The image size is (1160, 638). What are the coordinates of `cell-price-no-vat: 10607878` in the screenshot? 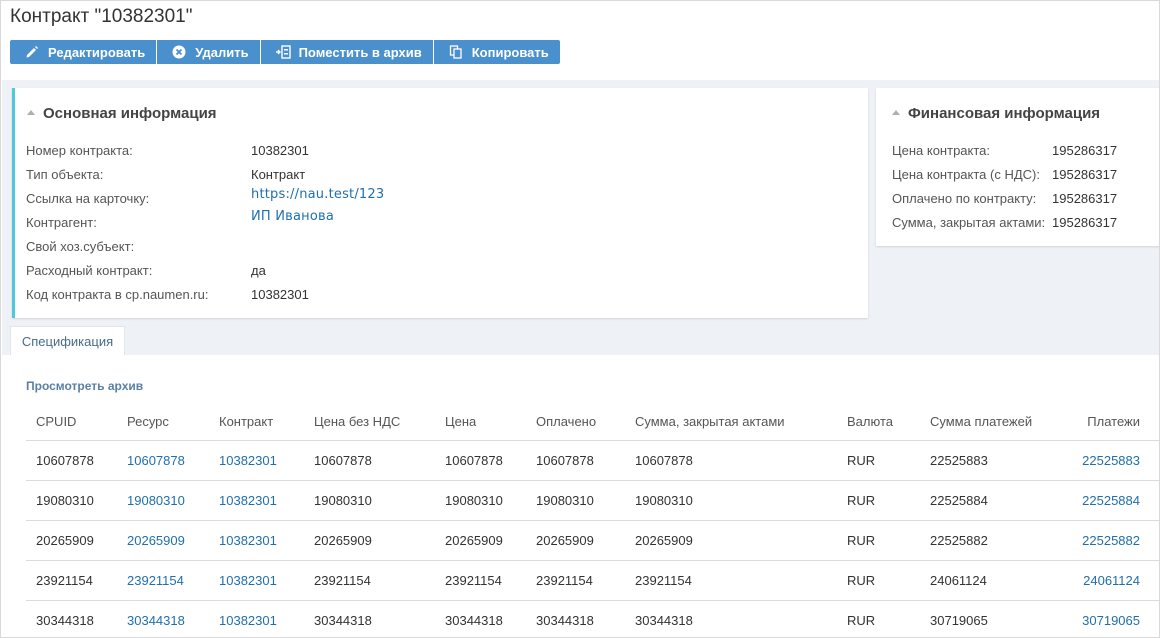 It's located at (369, 460).